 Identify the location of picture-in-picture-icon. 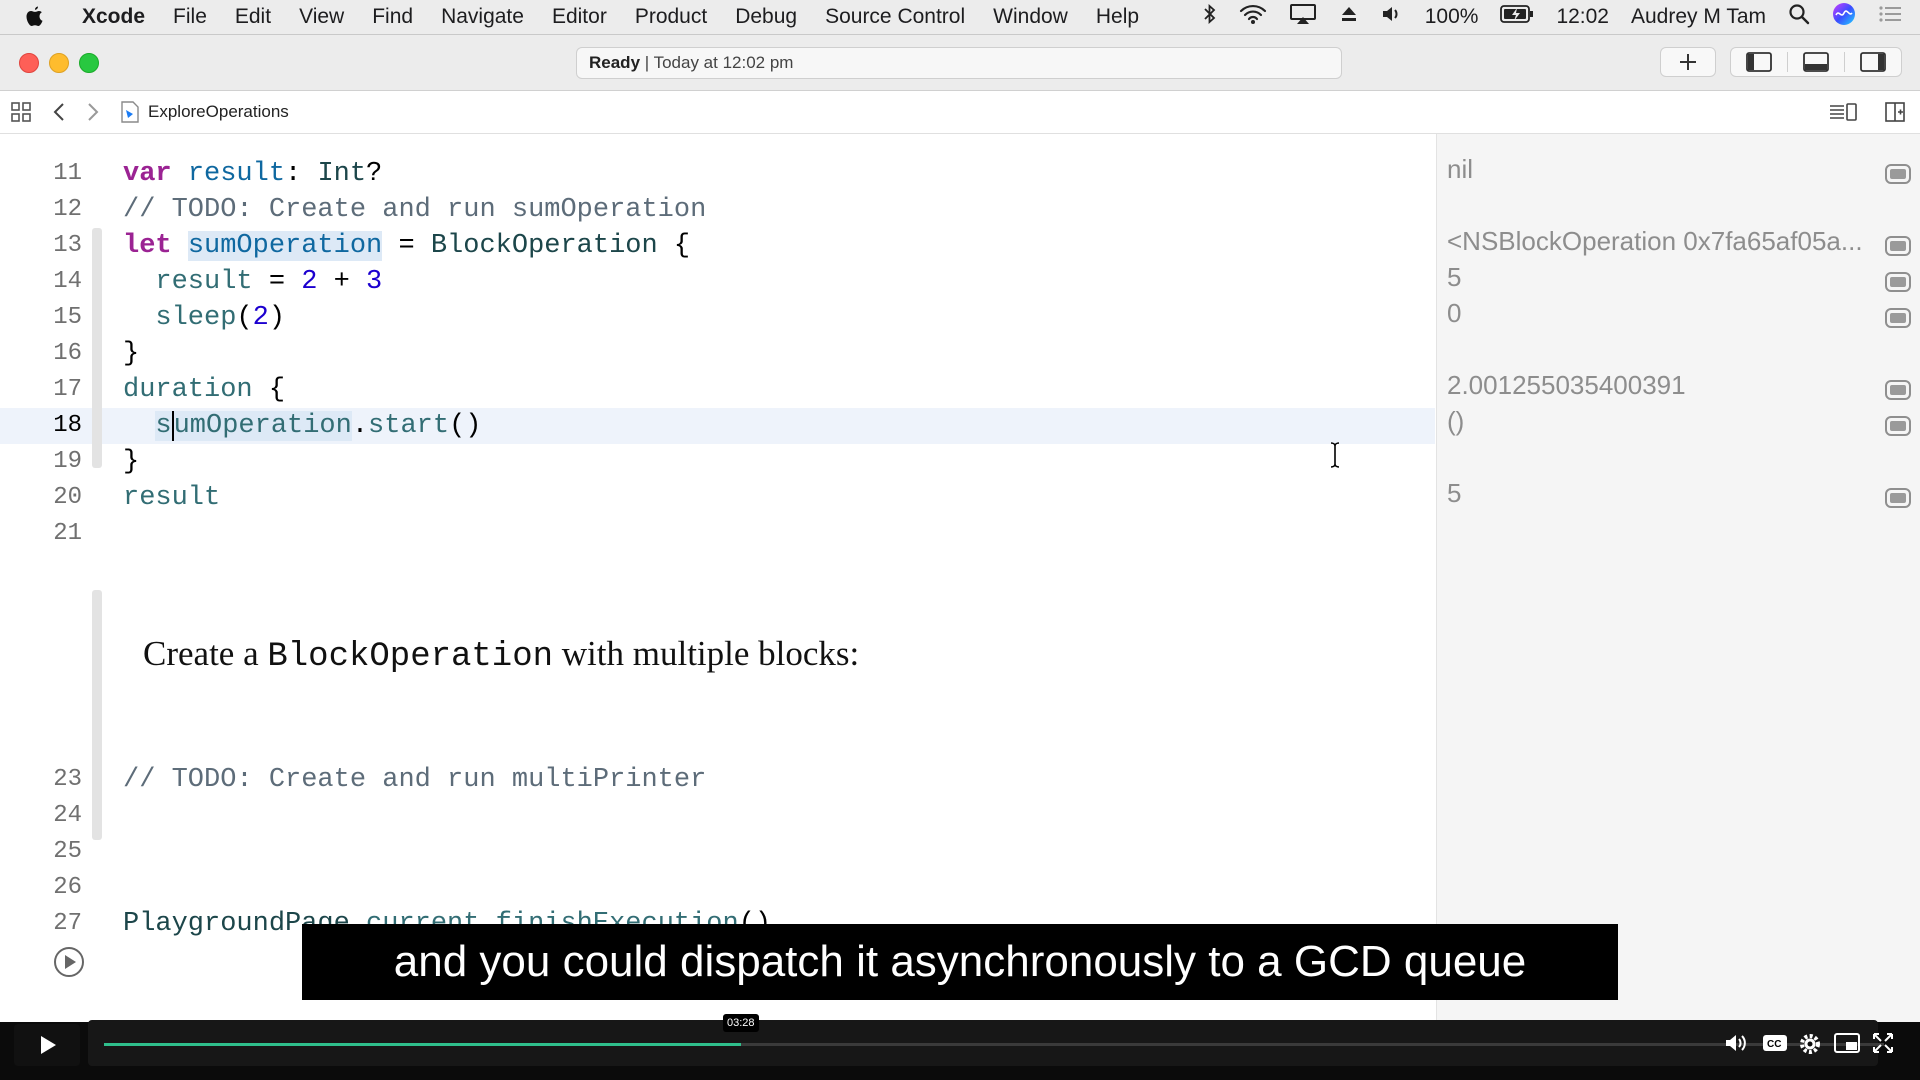
(1847, 1046).